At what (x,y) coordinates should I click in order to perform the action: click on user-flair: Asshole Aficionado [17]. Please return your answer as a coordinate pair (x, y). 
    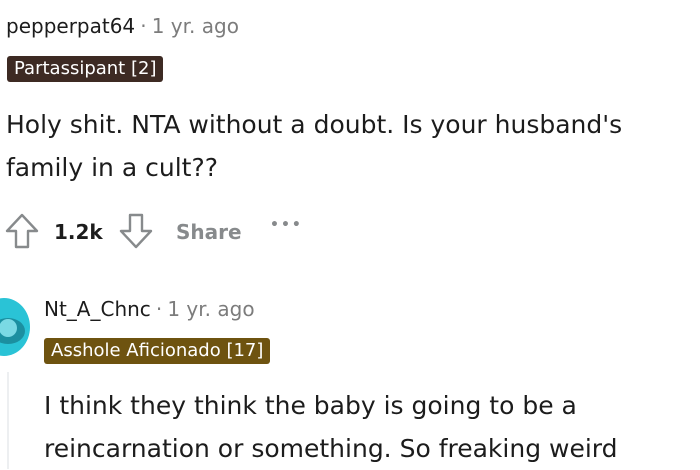
    Looking at the image, I should click on (157, 351).